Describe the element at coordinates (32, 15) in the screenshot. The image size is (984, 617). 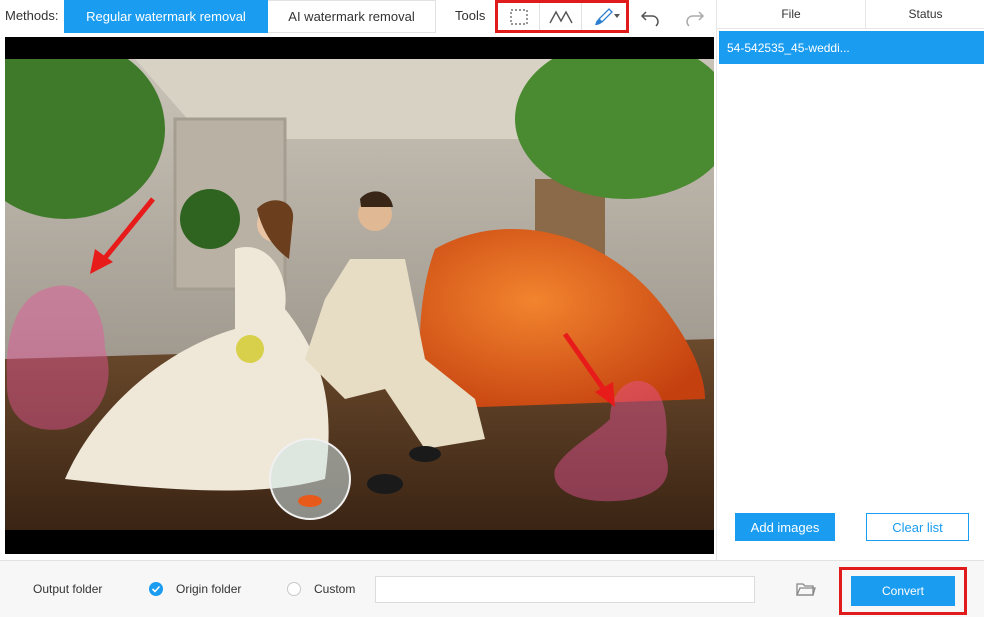
I see `methods-label: Methods:` at that location.